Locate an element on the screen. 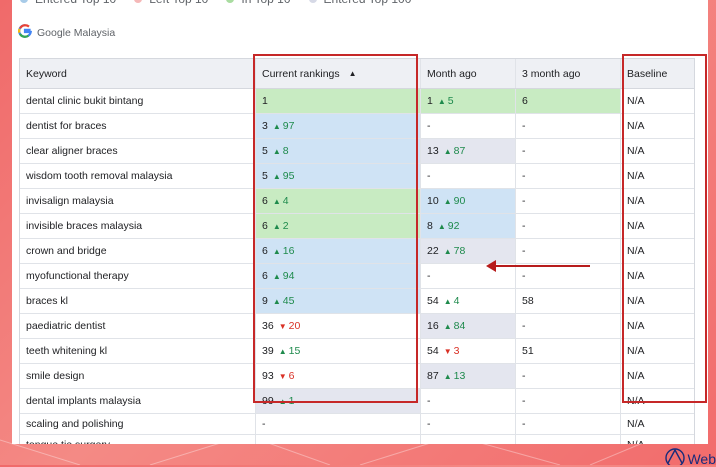  keyword-cell: clear aligner braces is located at coordinates (138, 151).